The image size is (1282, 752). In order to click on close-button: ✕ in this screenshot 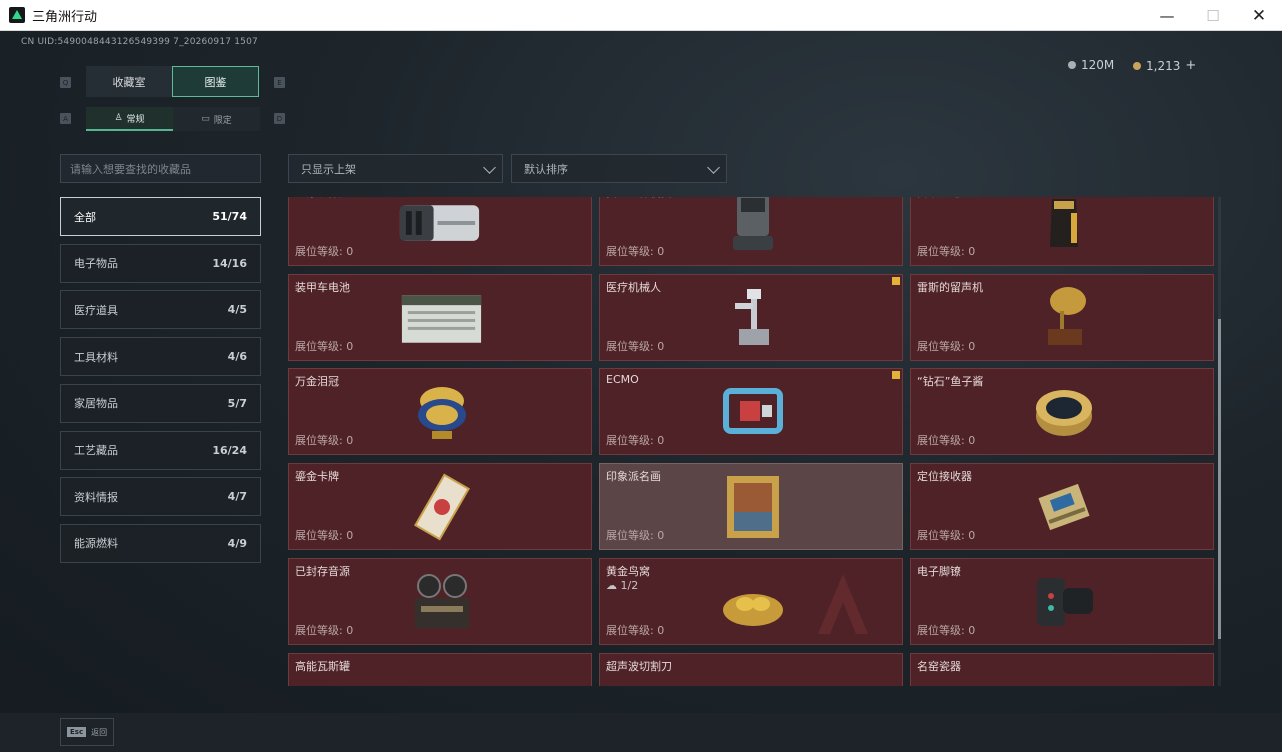, I will do `click(1259, 15)`.